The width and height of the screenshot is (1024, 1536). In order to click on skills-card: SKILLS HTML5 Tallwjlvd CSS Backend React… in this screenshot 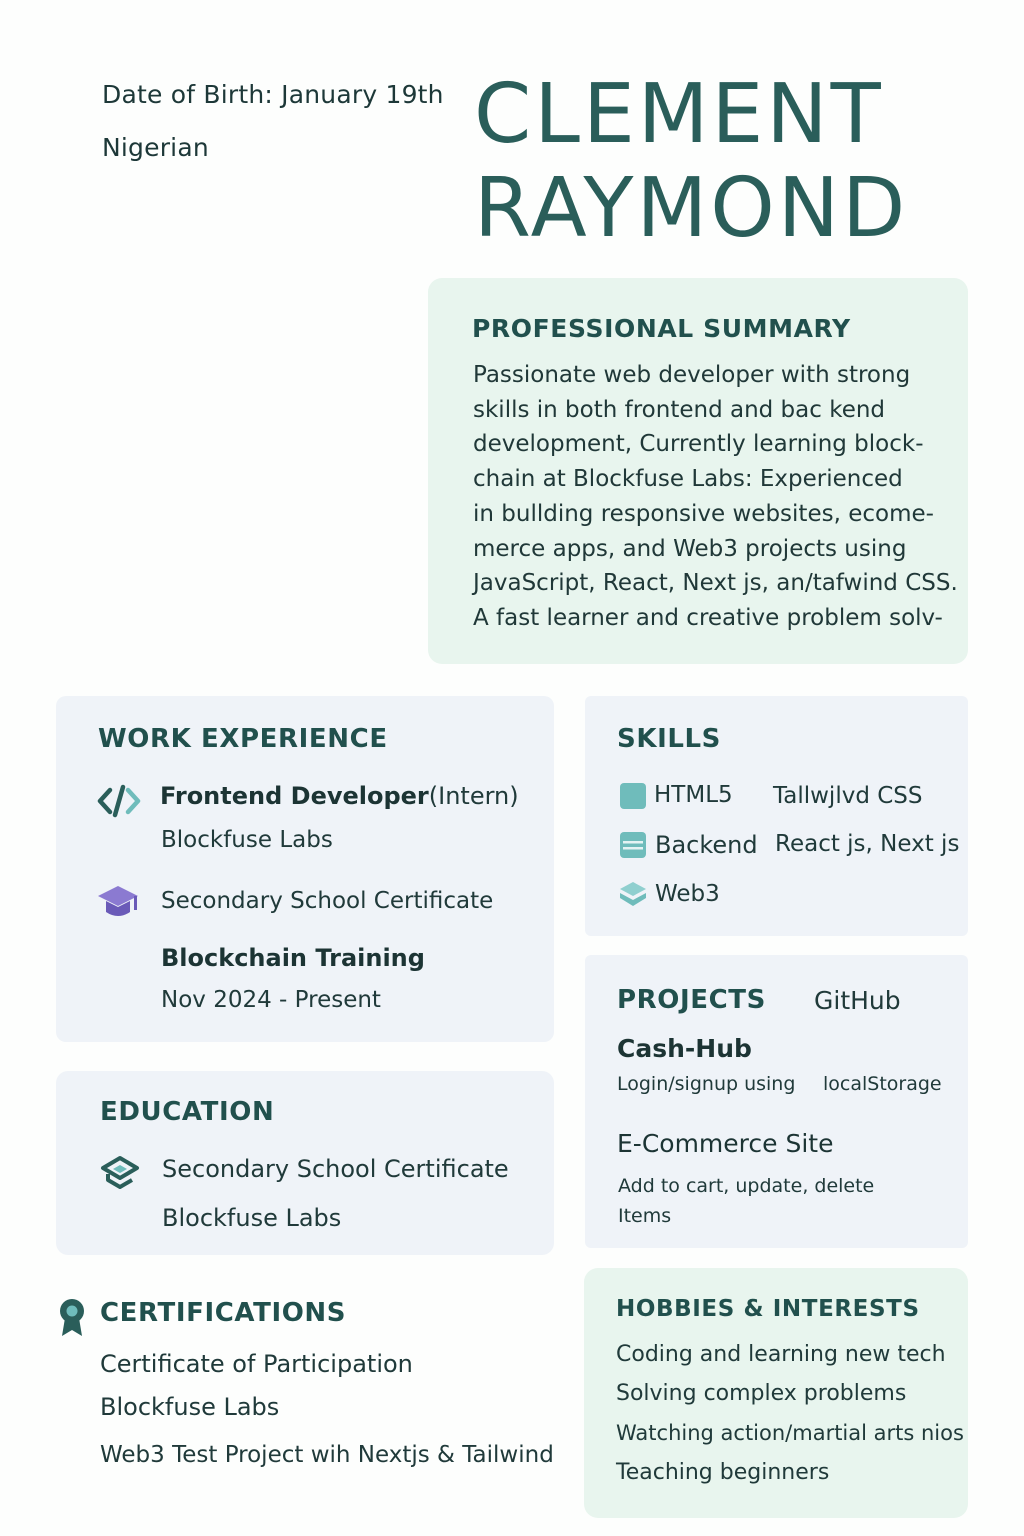, I will do `click(776, 816)`.